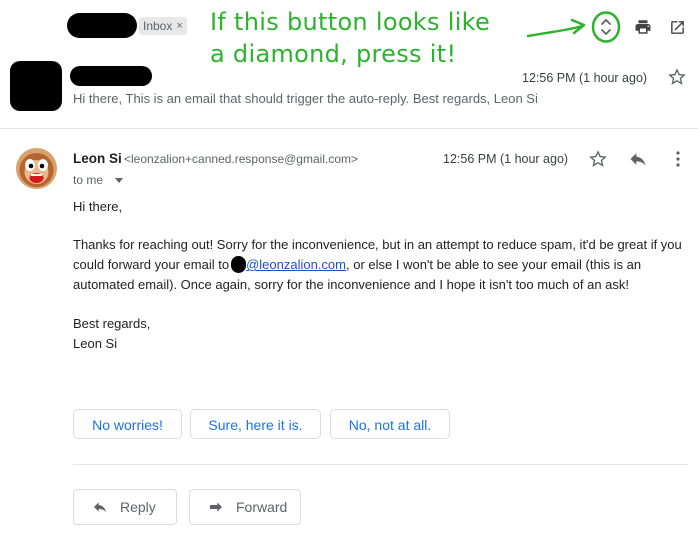 This screenshot has height=547, width=698. What do you see at coordinates (390, 424) in the screenshot?
I see `smart-reply-no-not-at-all: No, not at all.` at bounding box center [390, 424].